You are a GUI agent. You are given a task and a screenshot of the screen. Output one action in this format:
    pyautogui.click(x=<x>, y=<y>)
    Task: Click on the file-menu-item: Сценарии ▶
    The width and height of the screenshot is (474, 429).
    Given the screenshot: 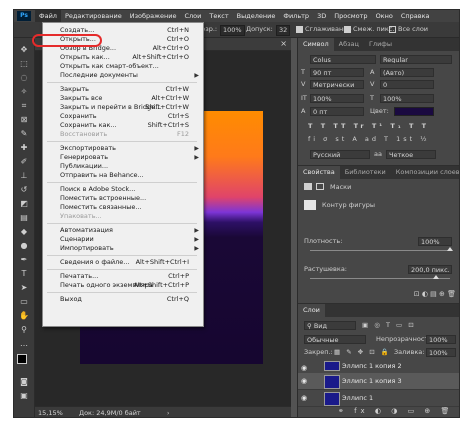 What is the action you would take?
    pyautogui.click(x=123, y=239)
    